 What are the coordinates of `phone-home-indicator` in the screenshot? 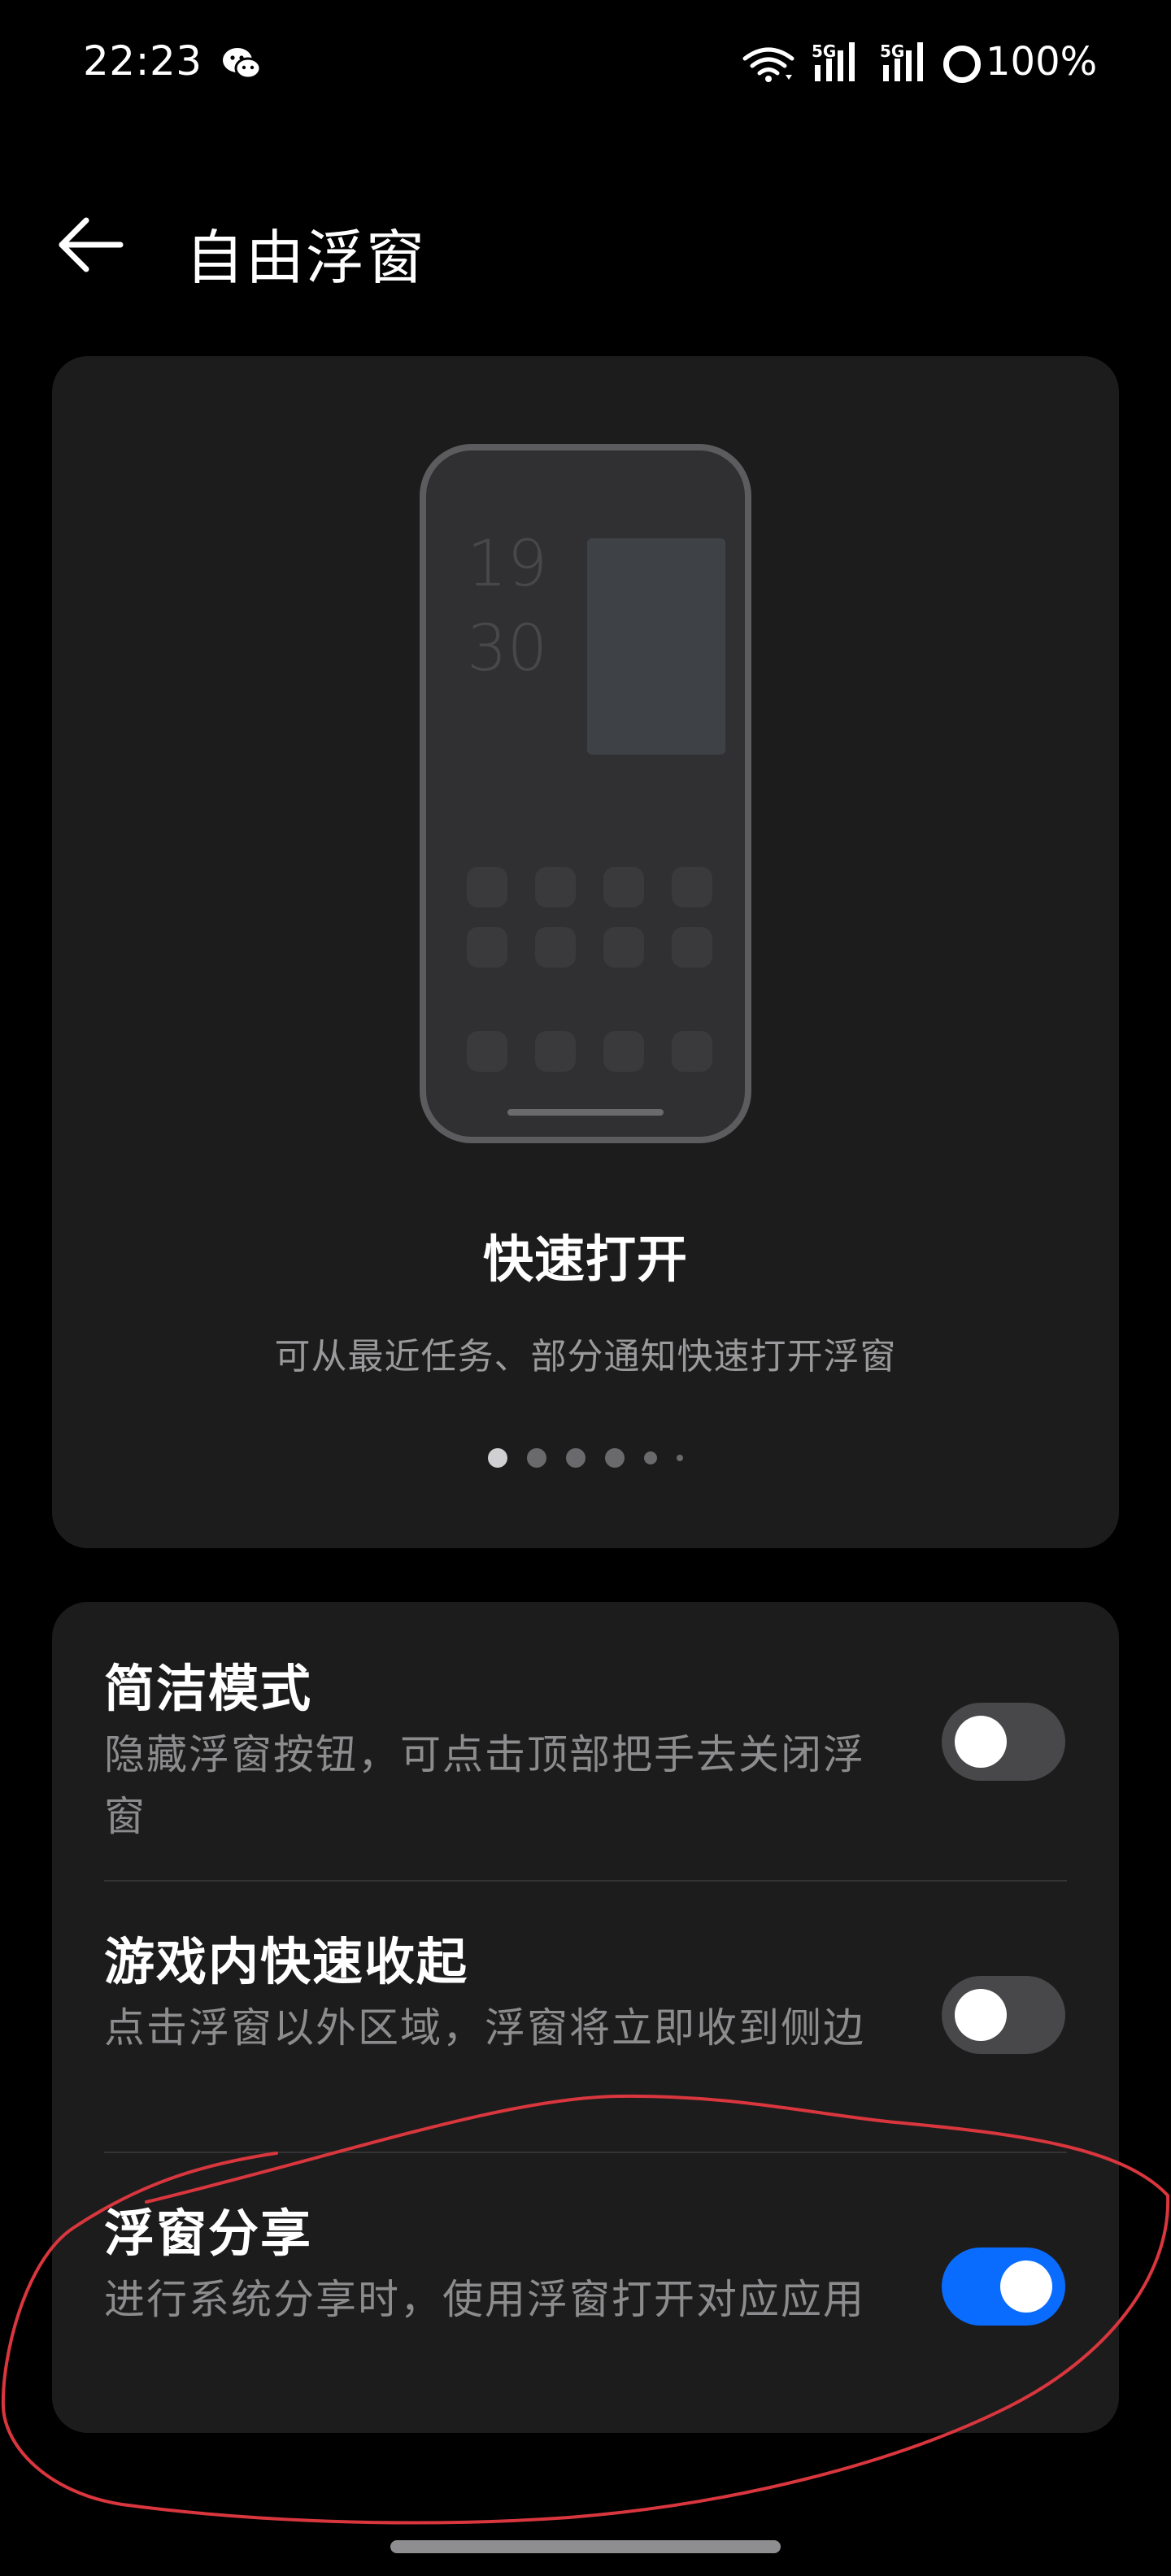 It's located at (585, 1112).